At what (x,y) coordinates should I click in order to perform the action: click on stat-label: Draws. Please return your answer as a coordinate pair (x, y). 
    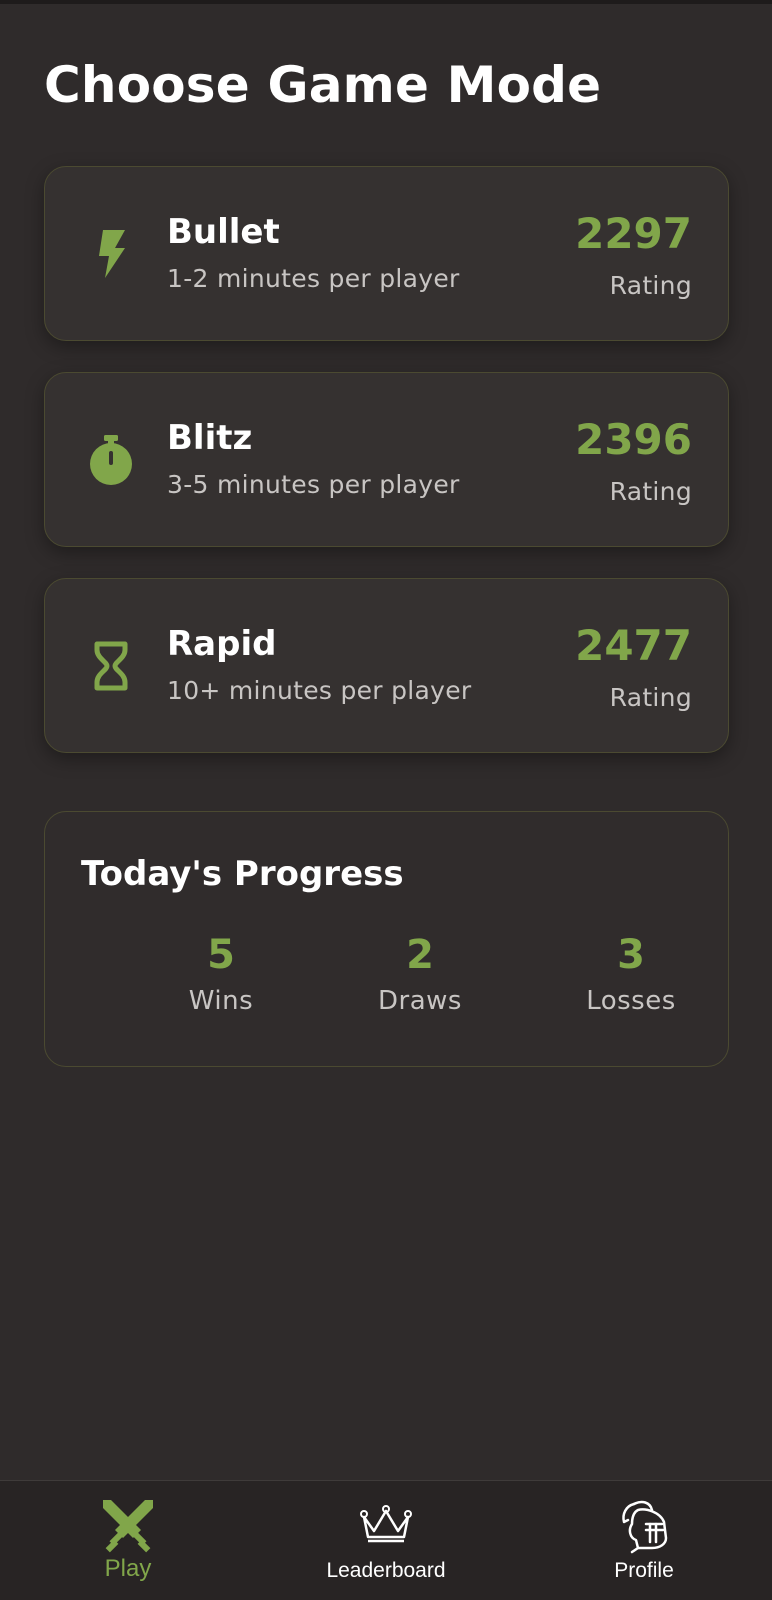
    Looking at the image, I should click on (420, 1001).